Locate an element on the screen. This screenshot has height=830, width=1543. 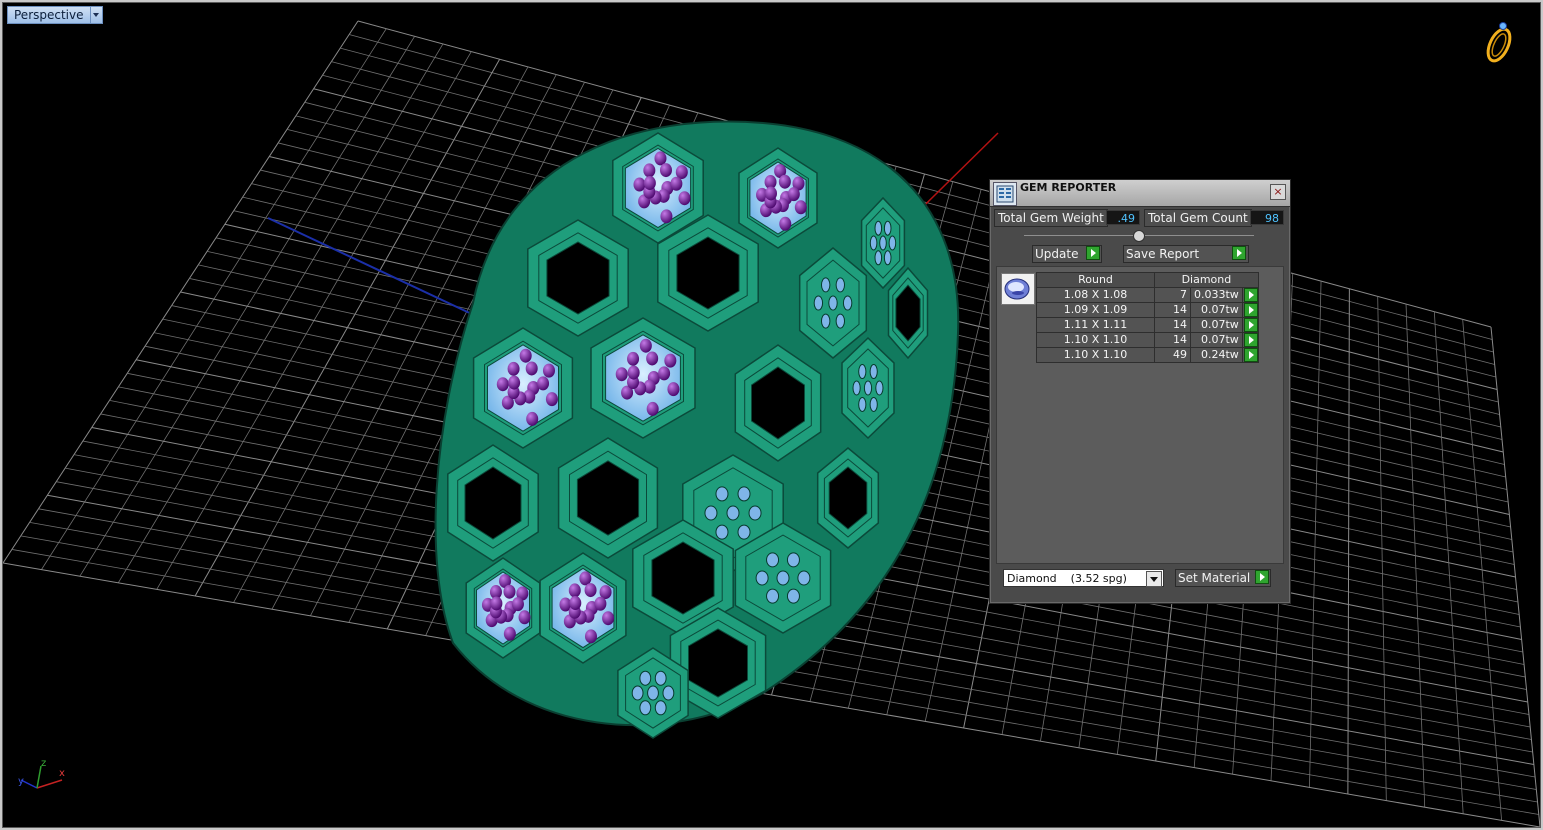
axis-triad: x y z is located at coordinates (41, 773).